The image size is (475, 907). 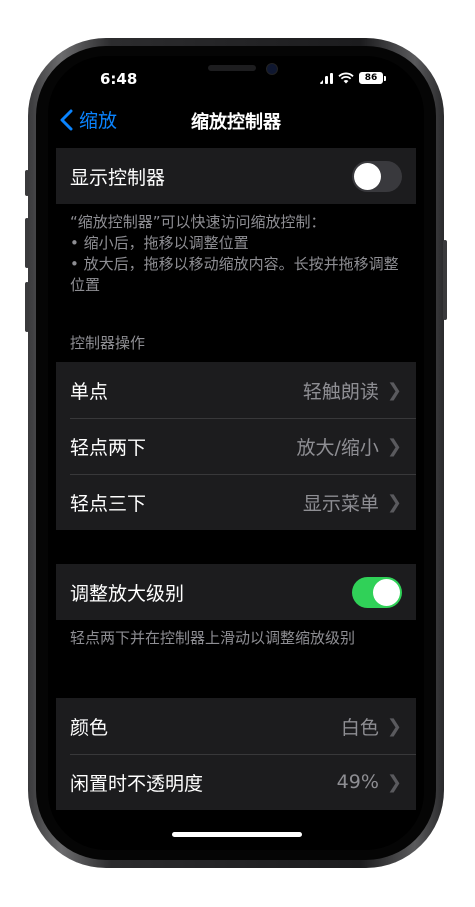 I want to click on action-row-triple-tap: 轻点三下 显示菜单 ❯, so click(x=236, y=502).